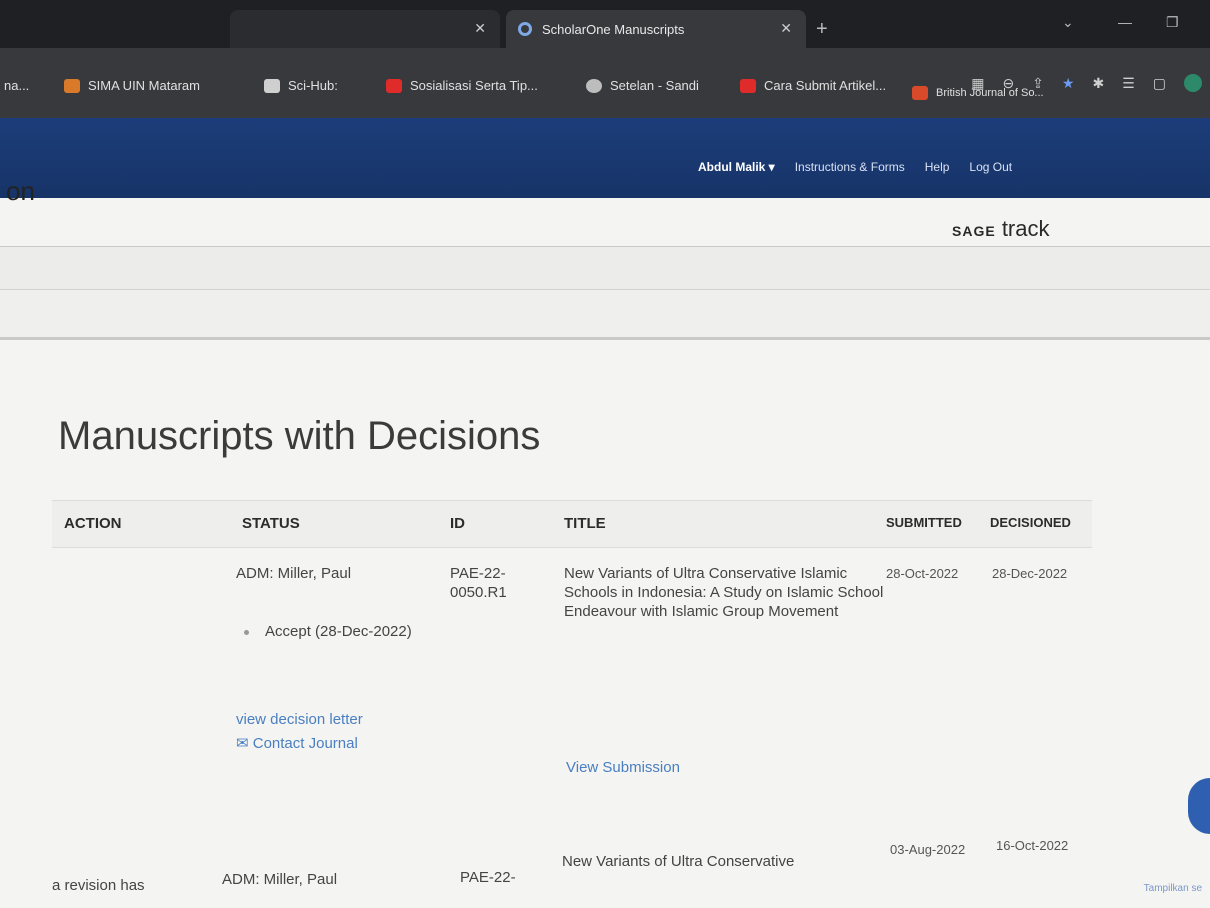 The width and height of the screenshot is (1210, 908). Describe the element at coordinates (93, 523) in the screenshot. I see `column-action: ACTION` at that location.